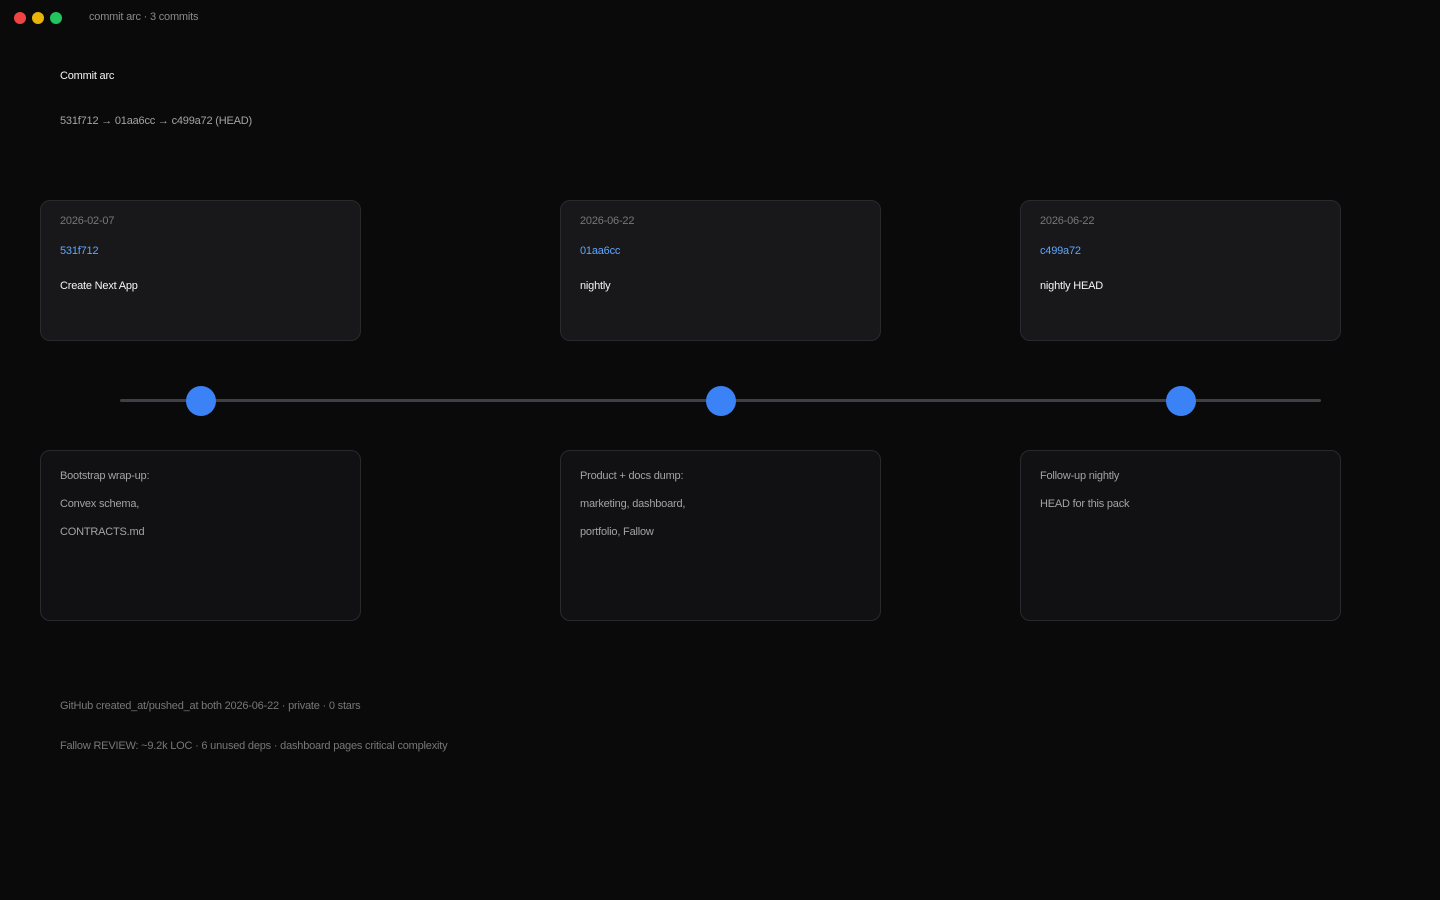 The height and width of the screenshot is (900, 1440). What do you see at coordinates (79, 251) in the screenshot?
I see `commit-sha-link: 531f712` at bounding box center [79, 251].